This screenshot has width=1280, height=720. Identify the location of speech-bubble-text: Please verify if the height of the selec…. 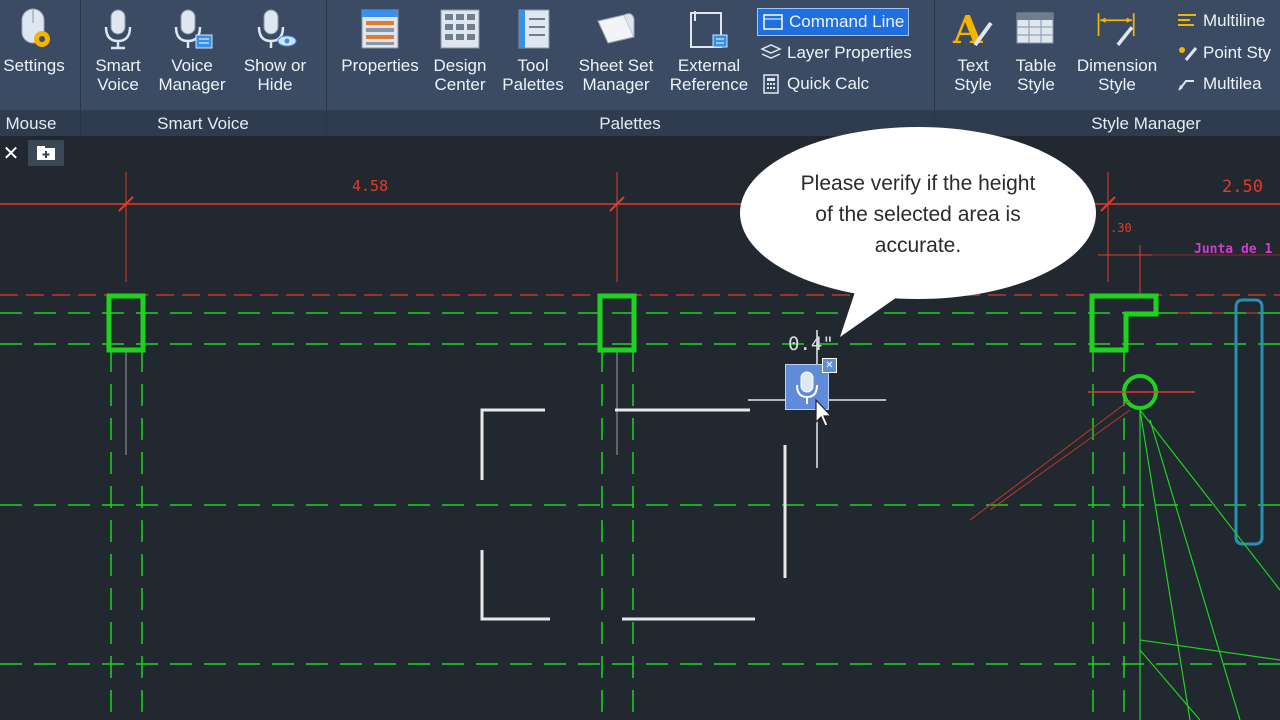
(918, 214).